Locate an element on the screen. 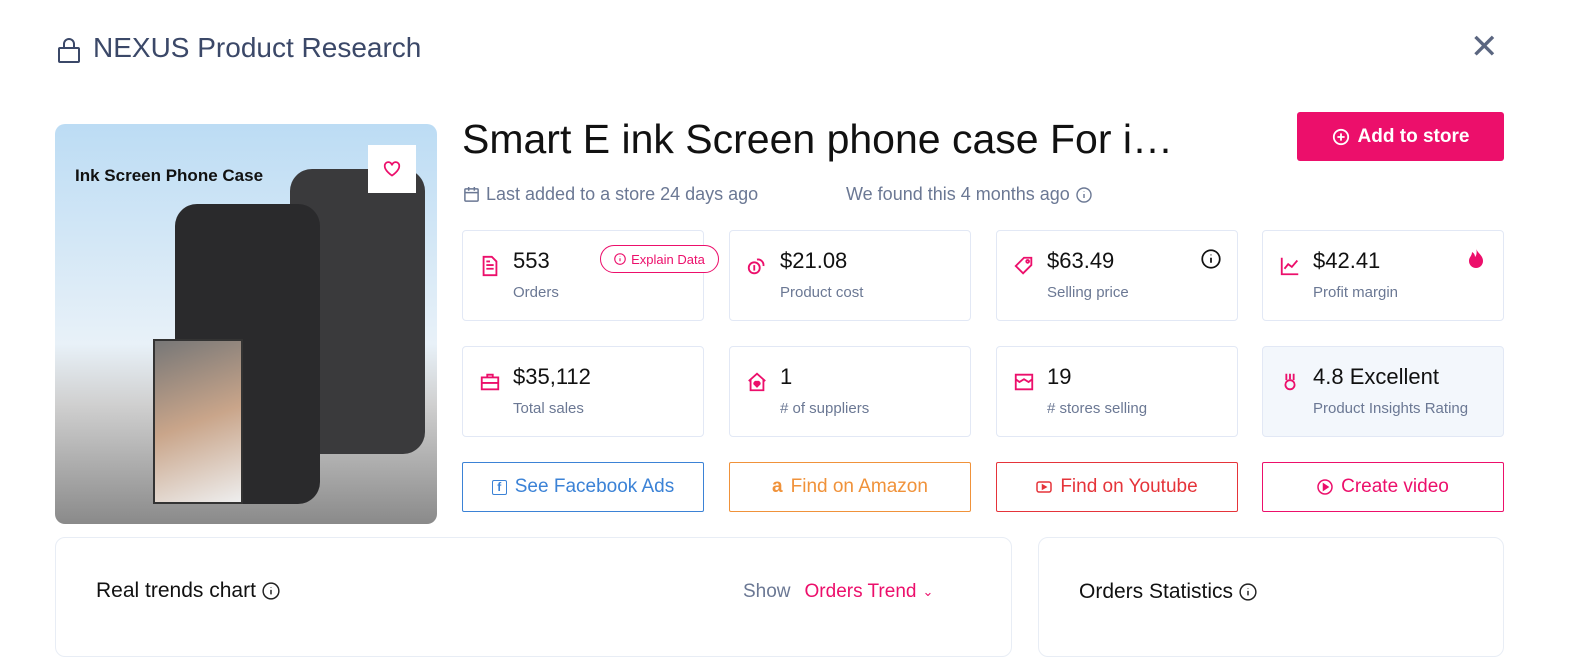 This screenshot has height=657, width=1579. create-video-button: Create video is located at coordinates (1383, 487).